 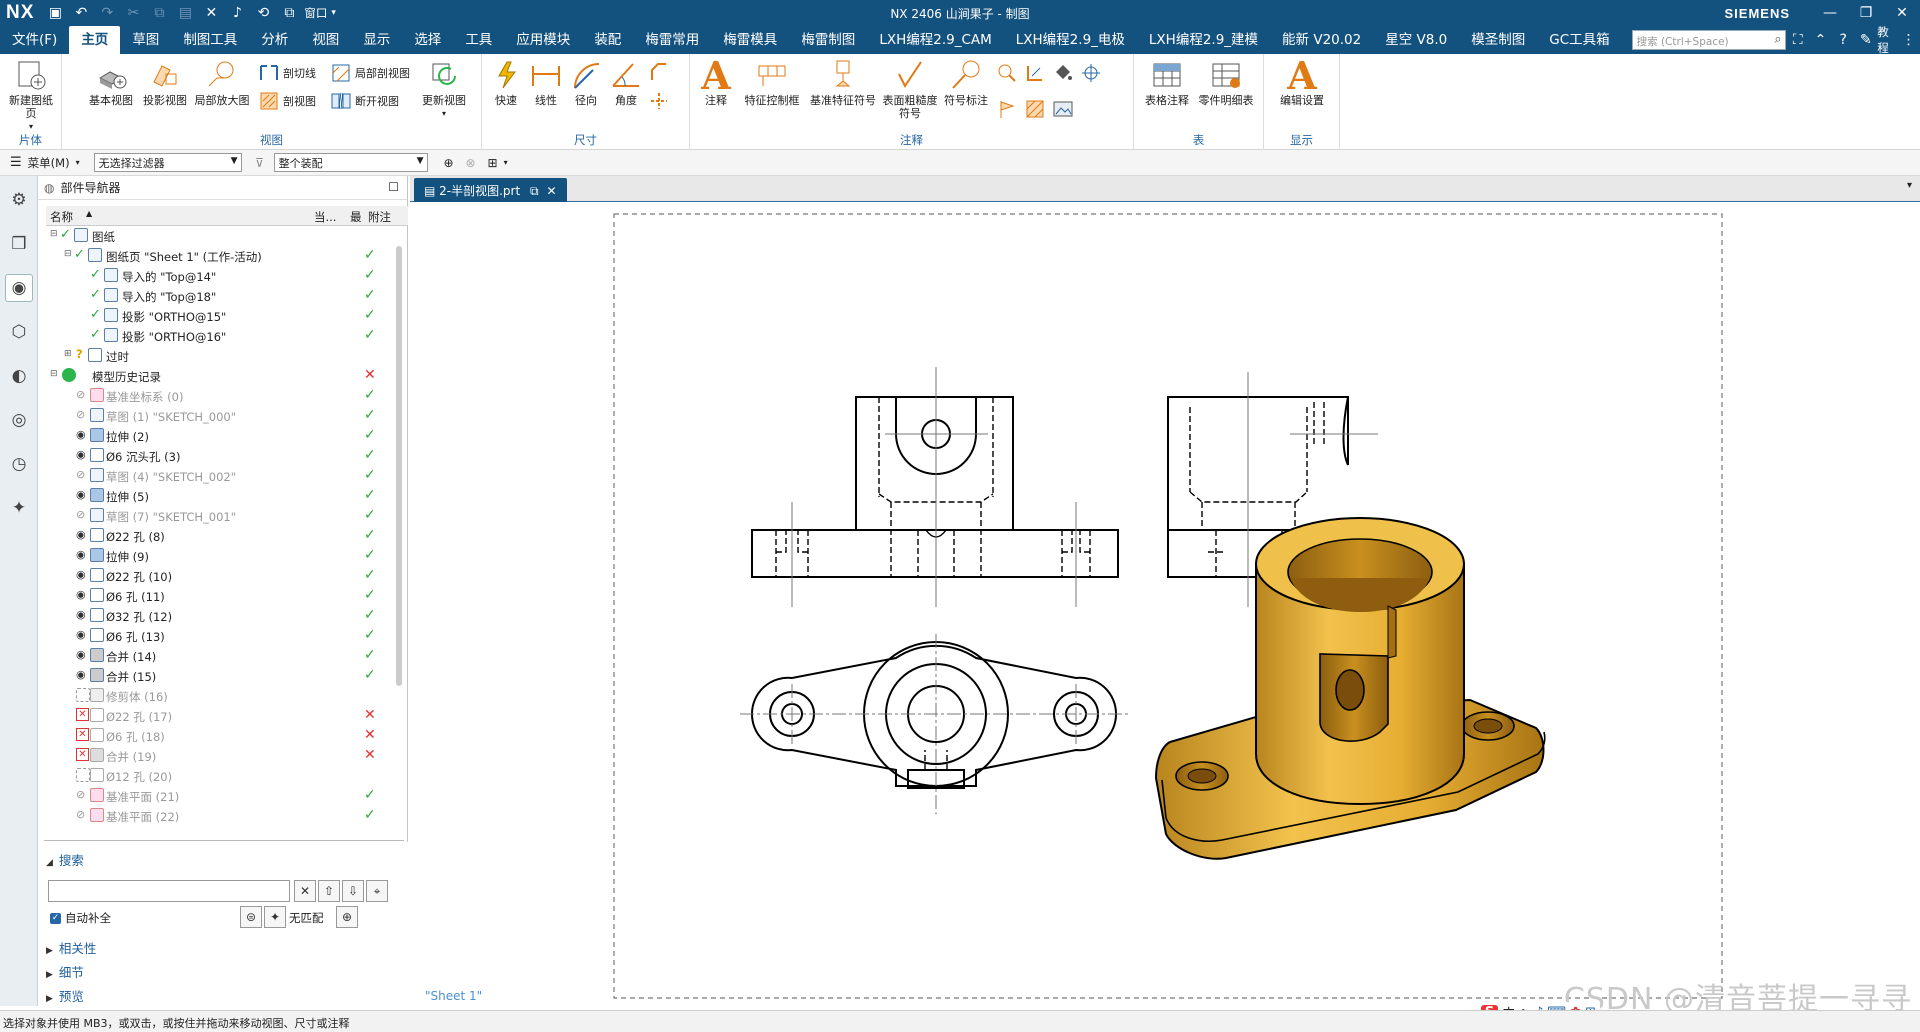 What do you see at coordinates (221, 436) in the screenshot?
I see `tree-row: ◉ 拉伸 (2) ✓` at bounding box center [221, 436].